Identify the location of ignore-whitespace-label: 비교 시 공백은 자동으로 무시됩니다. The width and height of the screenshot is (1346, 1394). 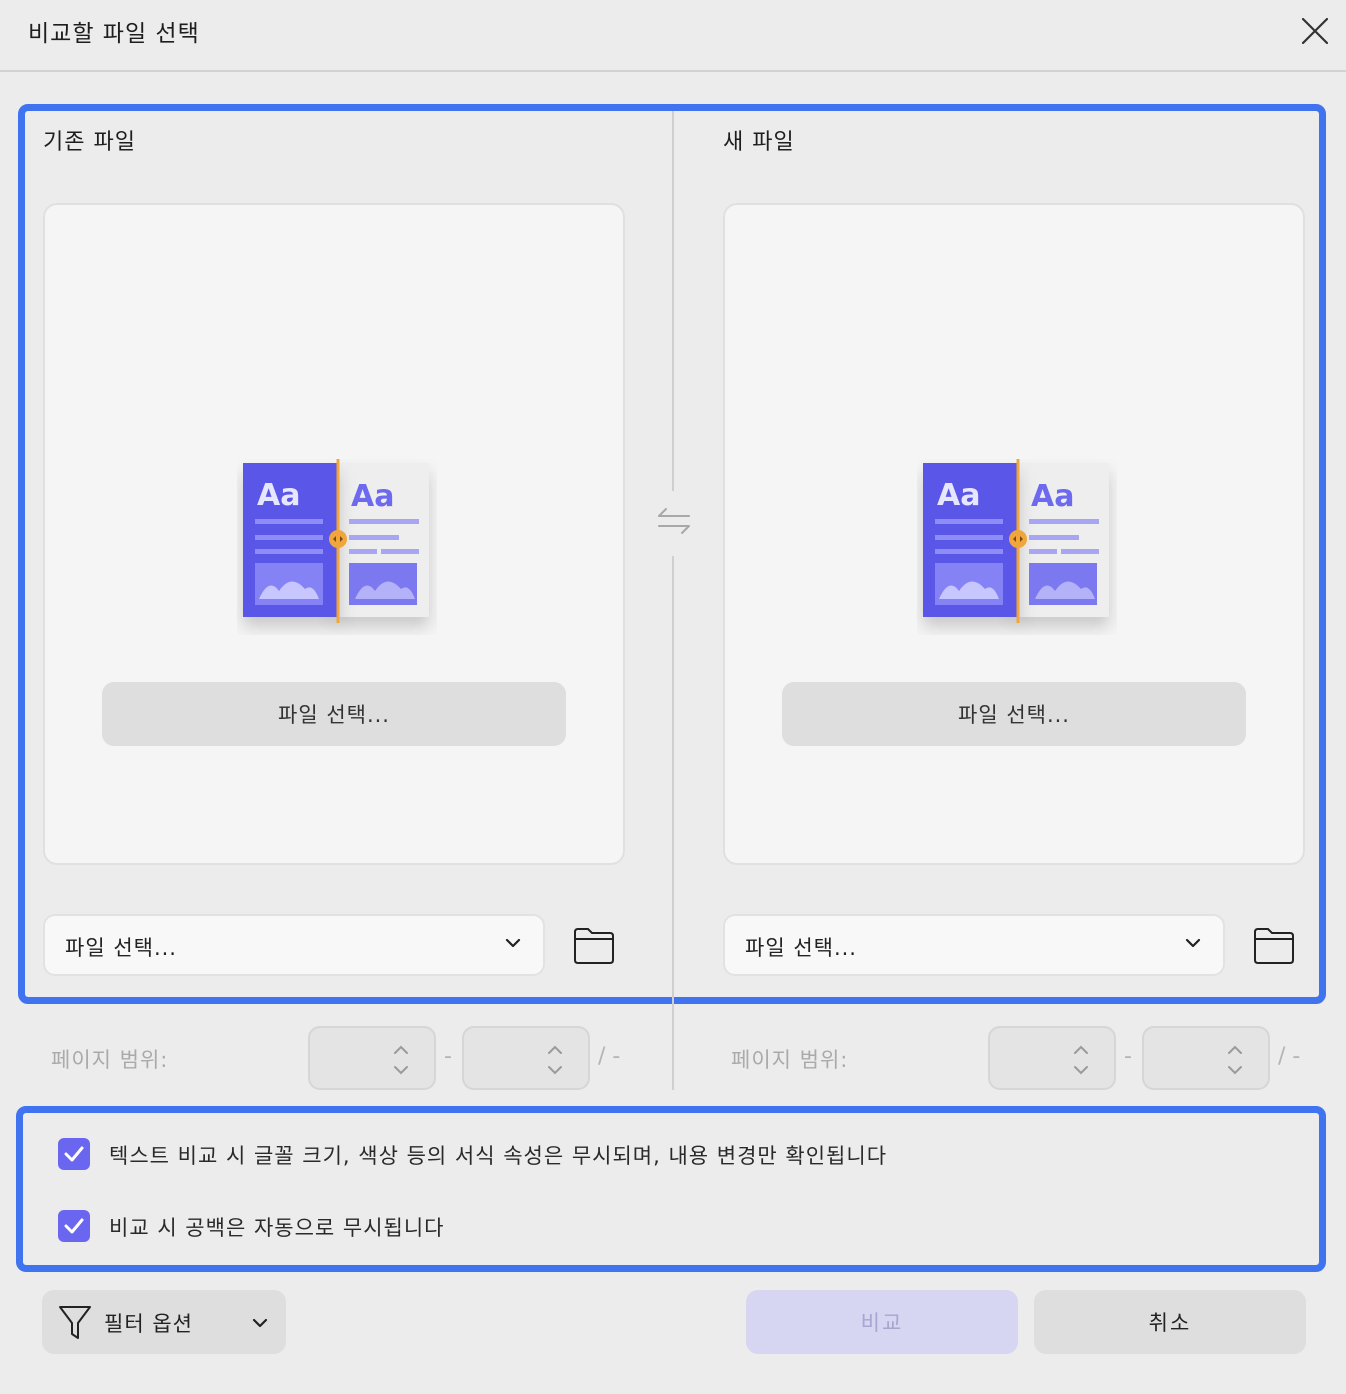
(277, 1228).